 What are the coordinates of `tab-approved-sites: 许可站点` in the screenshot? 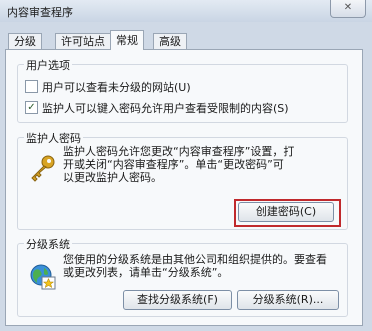 It's located at (83, 41).